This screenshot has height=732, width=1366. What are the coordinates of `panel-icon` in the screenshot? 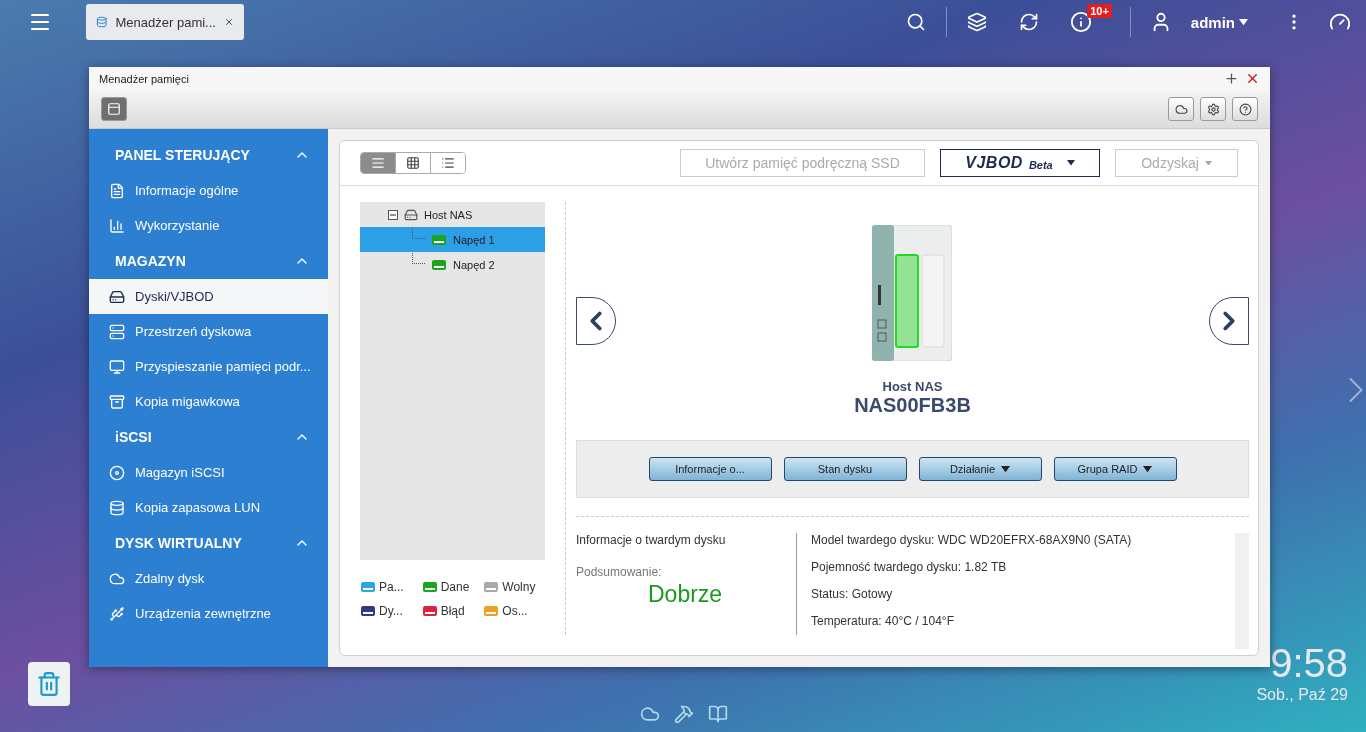 It's located at (114, 109).